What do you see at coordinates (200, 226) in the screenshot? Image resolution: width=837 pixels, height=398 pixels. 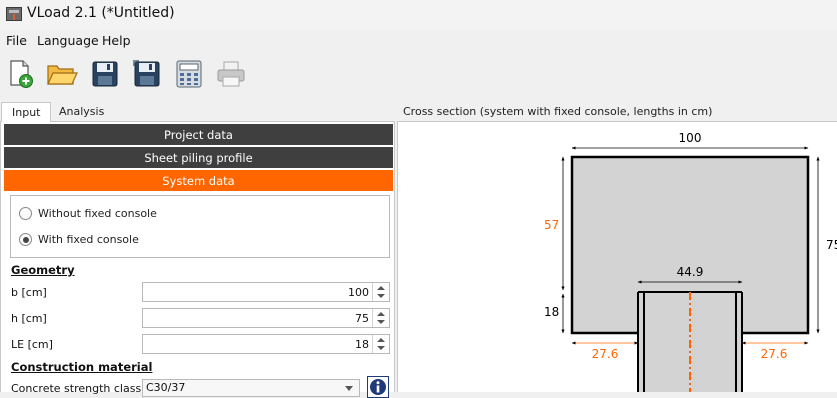 I see `system-option-group: Without fixed console With fixed console` at bounding box center [200, 226].